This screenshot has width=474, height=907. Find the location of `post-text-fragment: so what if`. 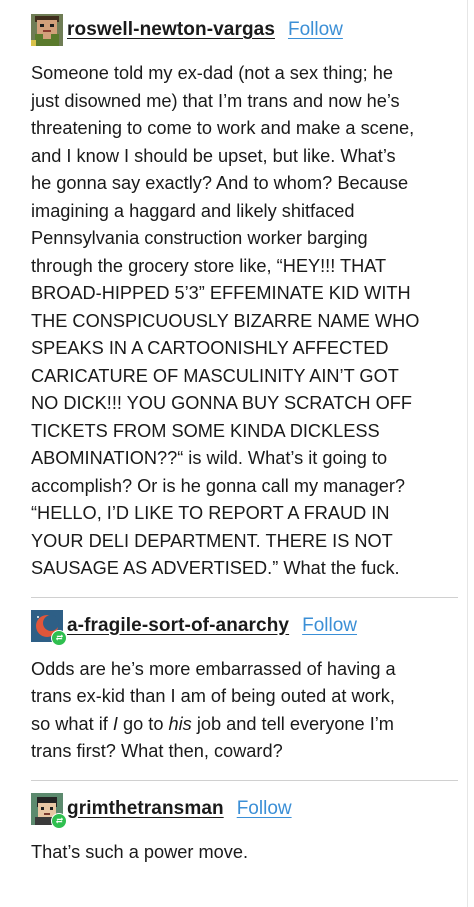

post-text-fragment: so what if is located at coordinates (72, 723).